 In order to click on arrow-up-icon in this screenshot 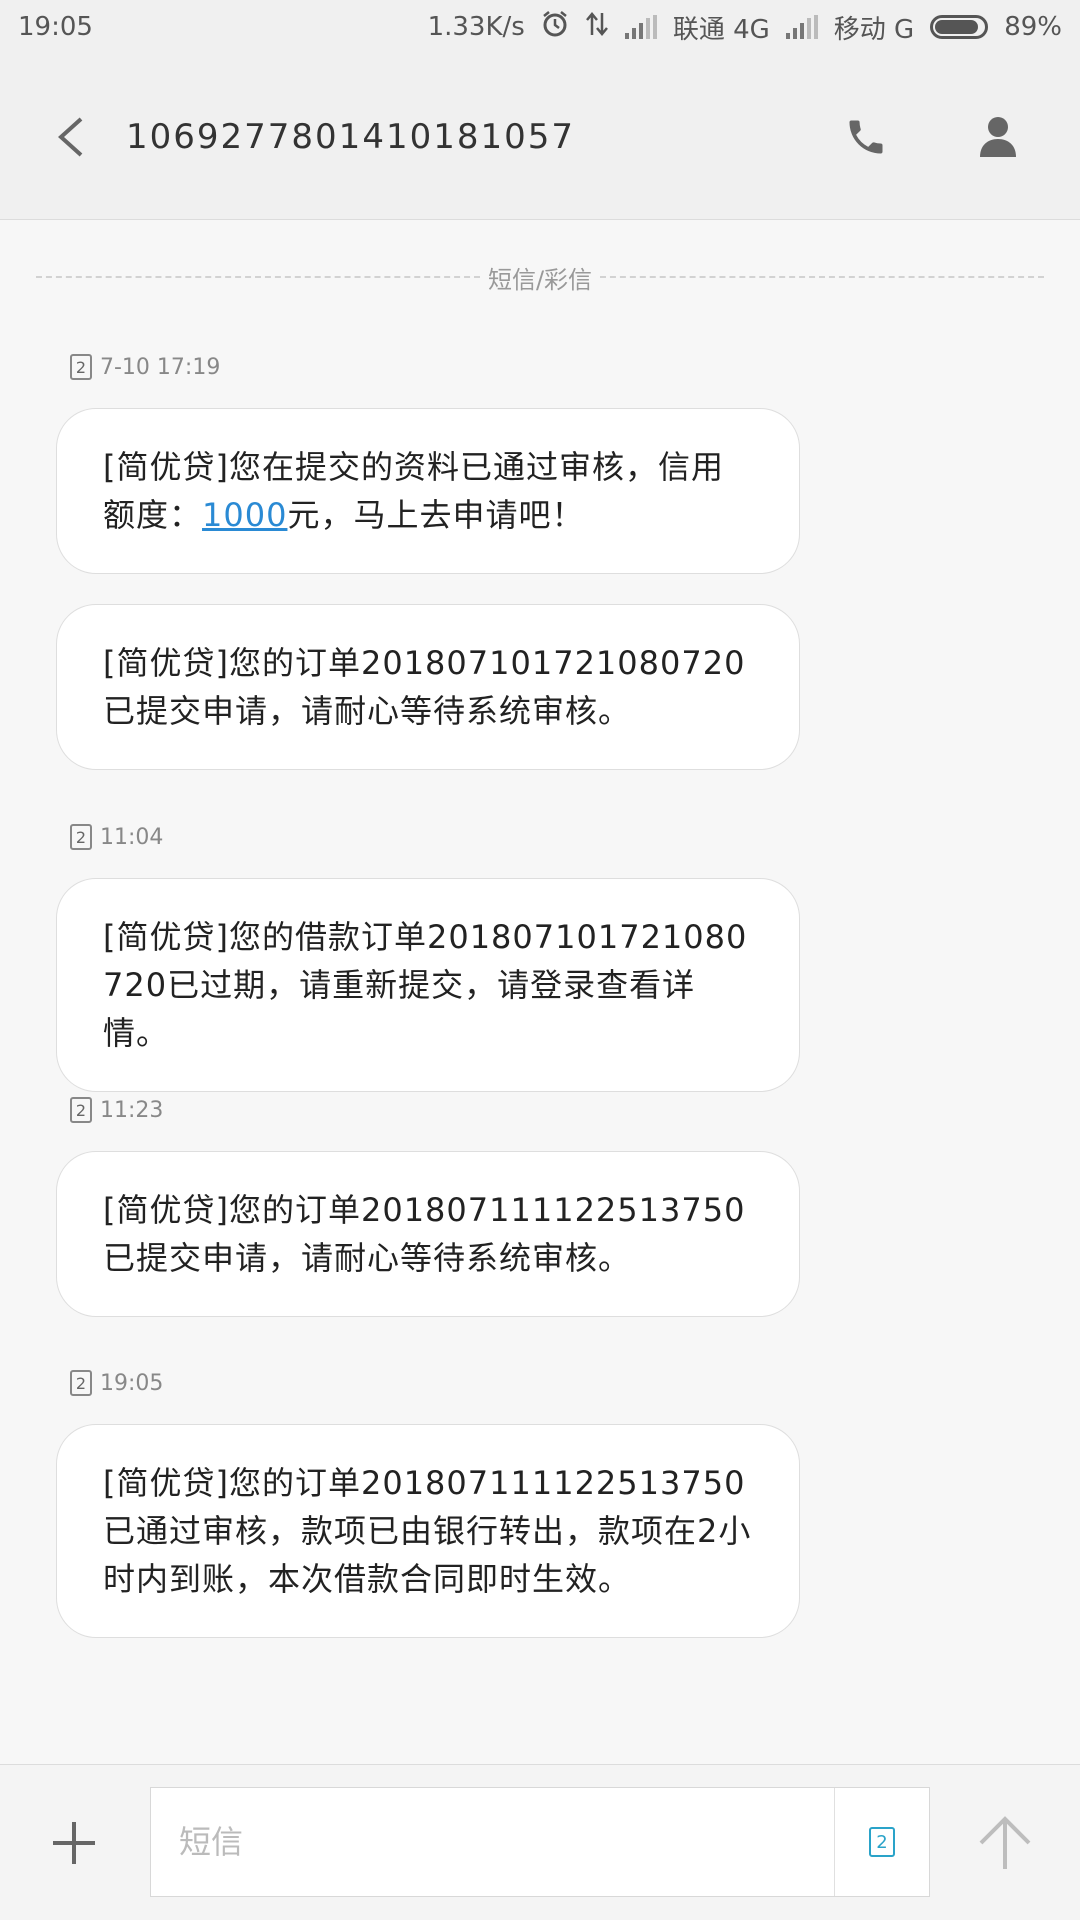, I will do `click(1005, 1842)`.